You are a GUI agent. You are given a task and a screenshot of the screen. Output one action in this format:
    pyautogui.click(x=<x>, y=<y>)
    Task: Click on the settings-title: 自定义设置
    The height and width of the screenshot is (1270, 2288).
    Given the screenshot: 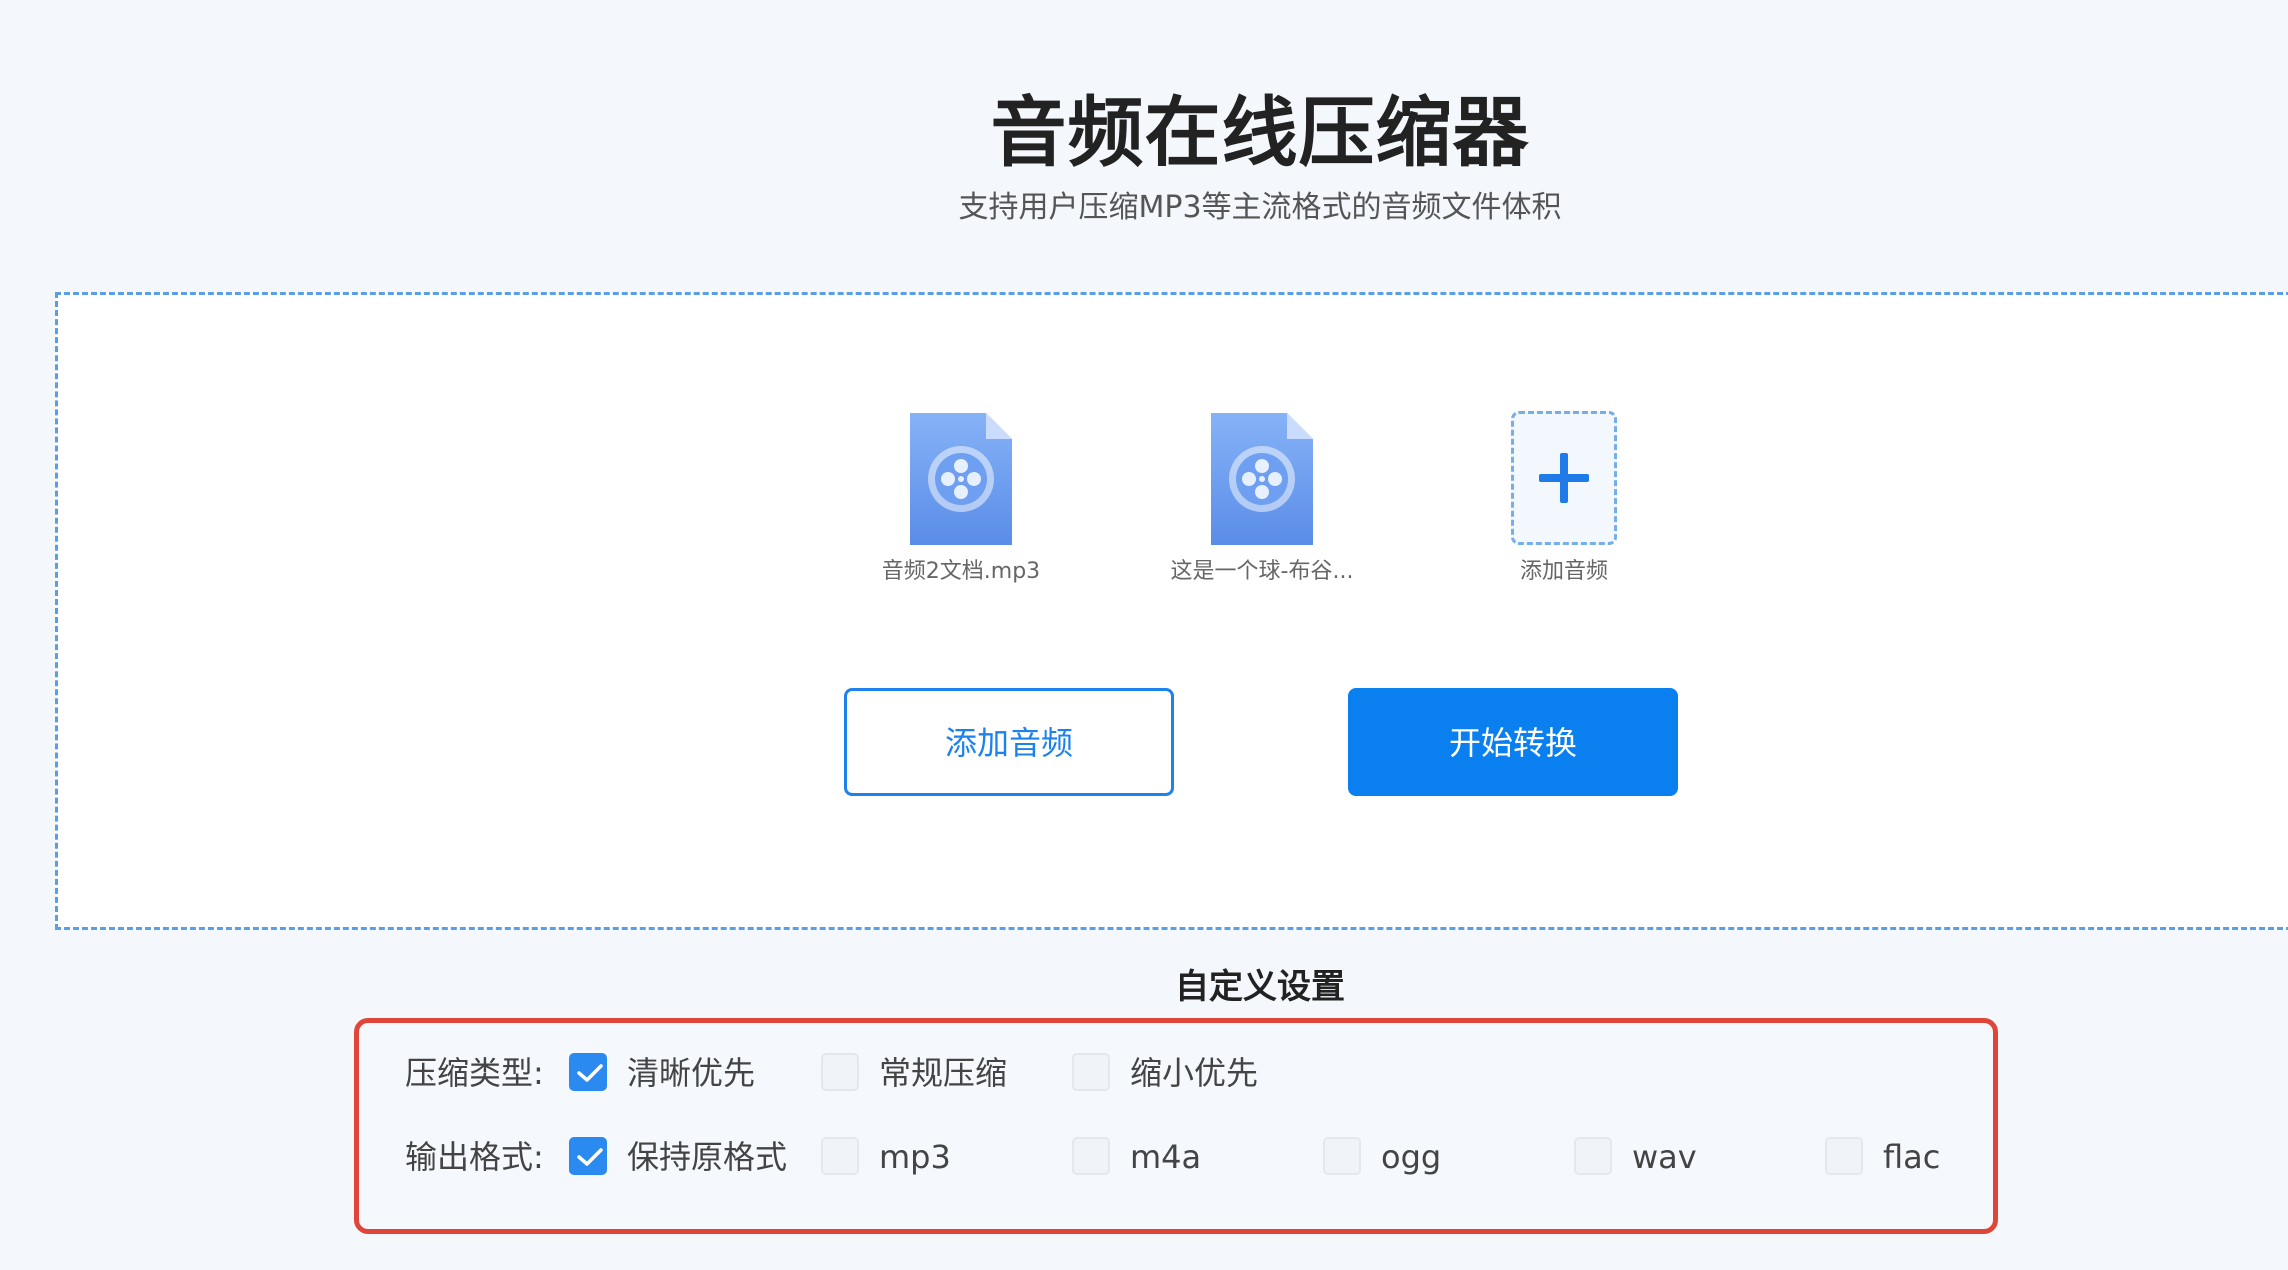 What is the action you would take?
    pyautogui.click(x=1260, y=987)
    